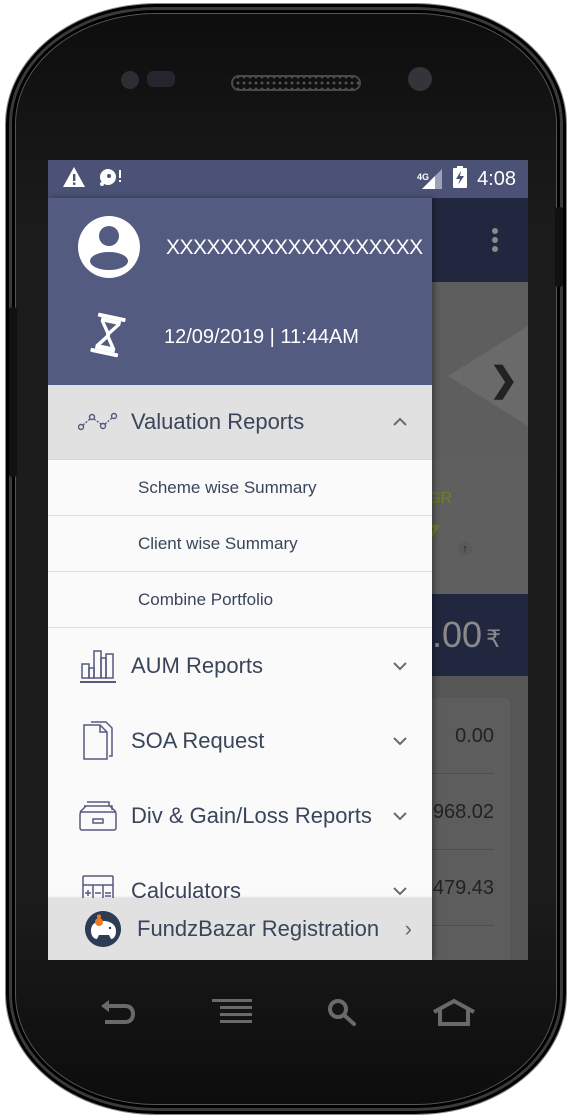 The width and height of the screenshot is (572, 1118). What do you see at coordinates (240, 291) in the screenshot?
I see `drawer-header: XXXXXXXXXXXXXXXXXXX 12/09/2019 | 11:44AM` at bounding box center [240, 291].